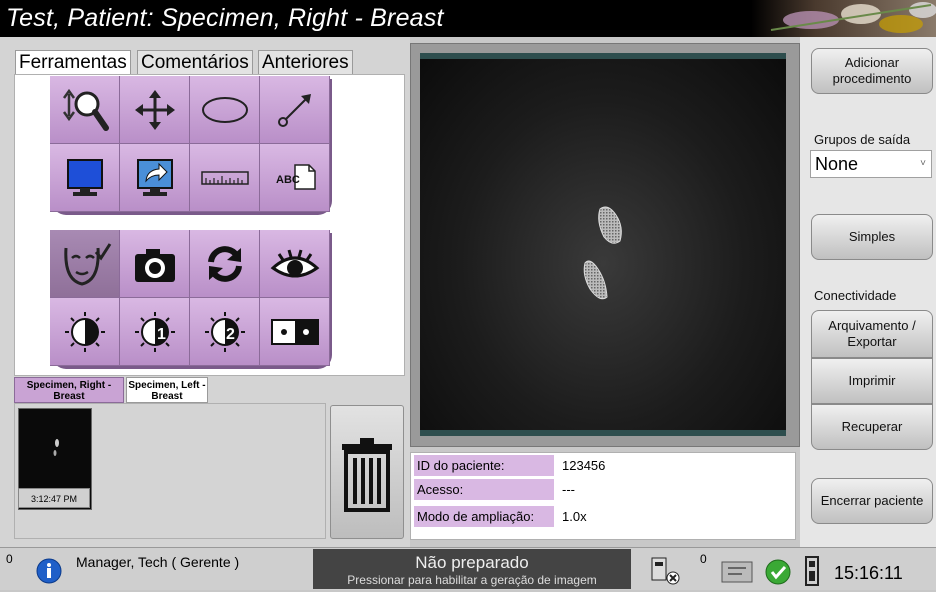 This screenshot has width=936, height=592. Describe the element at coordinates (812, 571) in the screenshot. I see `battery-icon` at that location.